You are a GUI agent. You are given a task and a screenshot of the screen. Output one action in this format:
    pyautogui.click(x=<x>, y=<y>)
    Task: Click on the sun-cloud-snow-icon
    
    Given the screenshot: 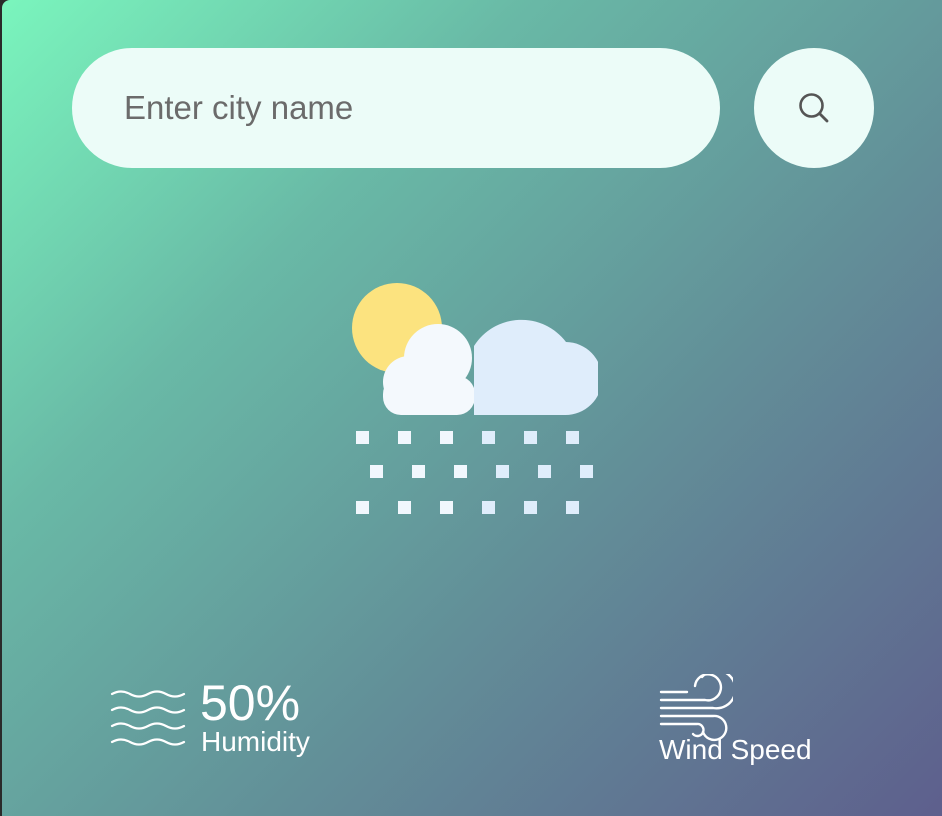 What is the action you would take?
    pyautogui.click(x=475, y=398)
    